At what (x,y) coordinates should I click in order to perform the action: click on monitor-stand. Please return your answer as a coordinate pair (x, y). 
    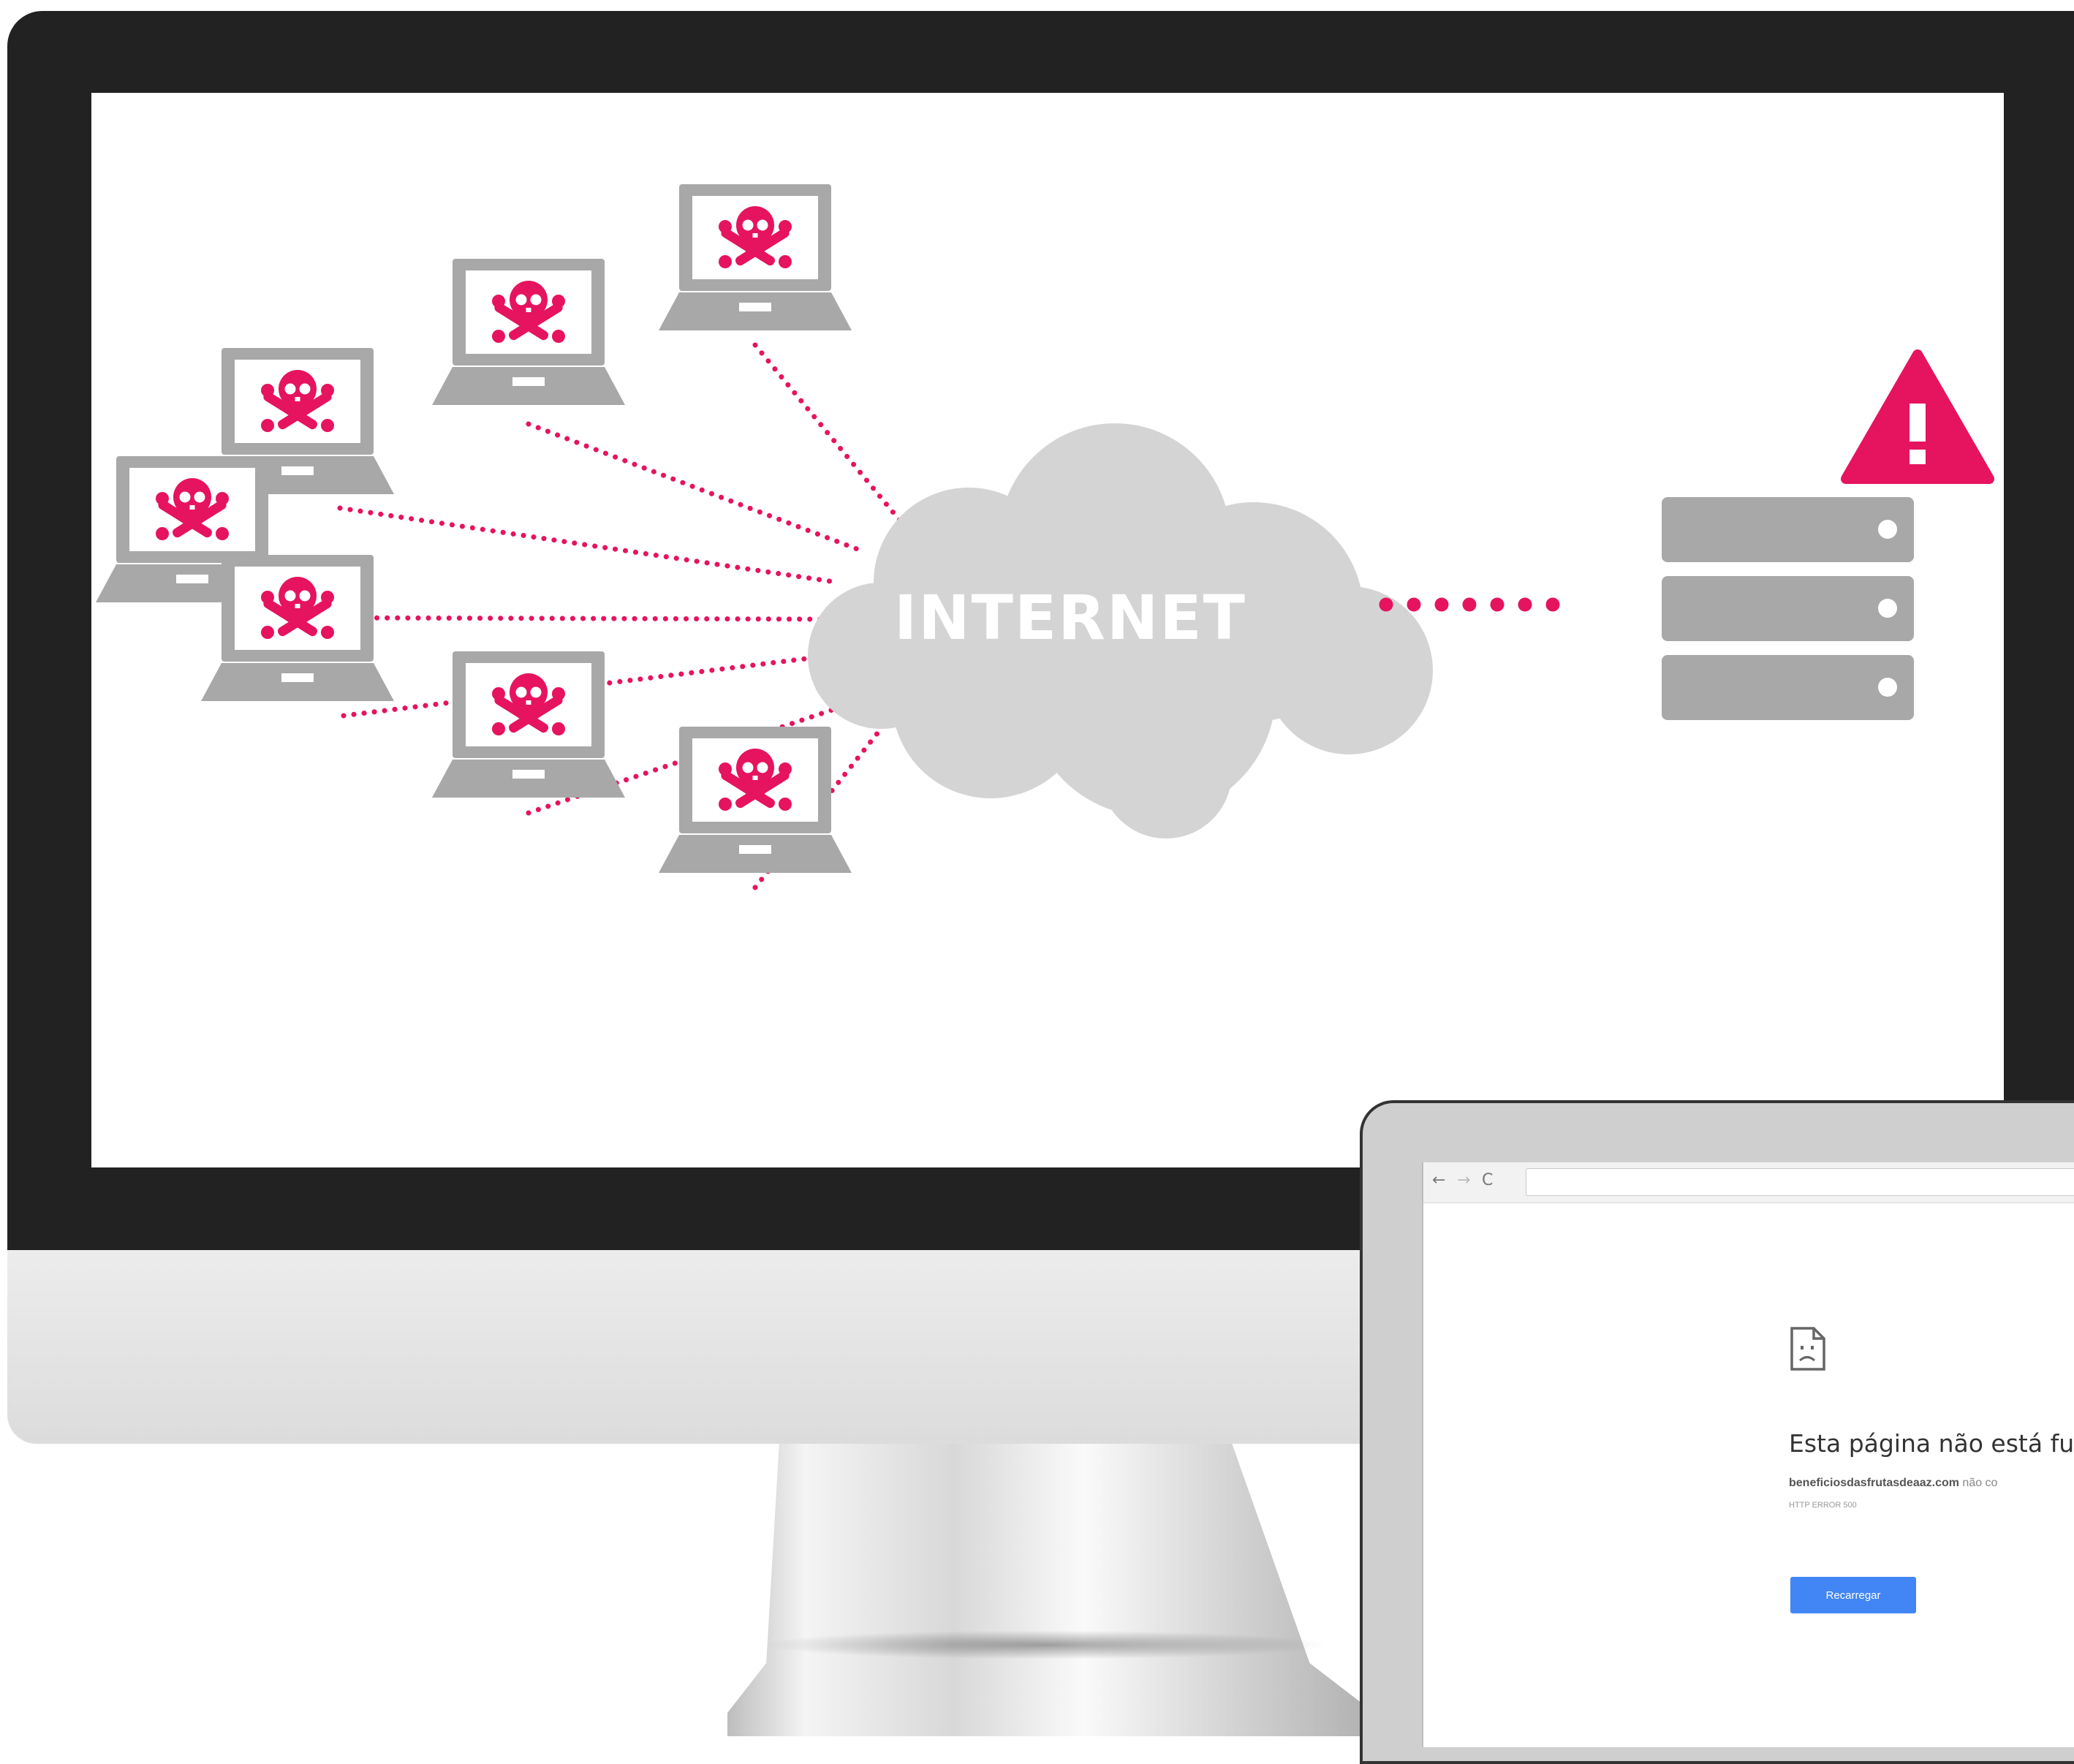
    Looking at the image, I should click on (1050, 1590).